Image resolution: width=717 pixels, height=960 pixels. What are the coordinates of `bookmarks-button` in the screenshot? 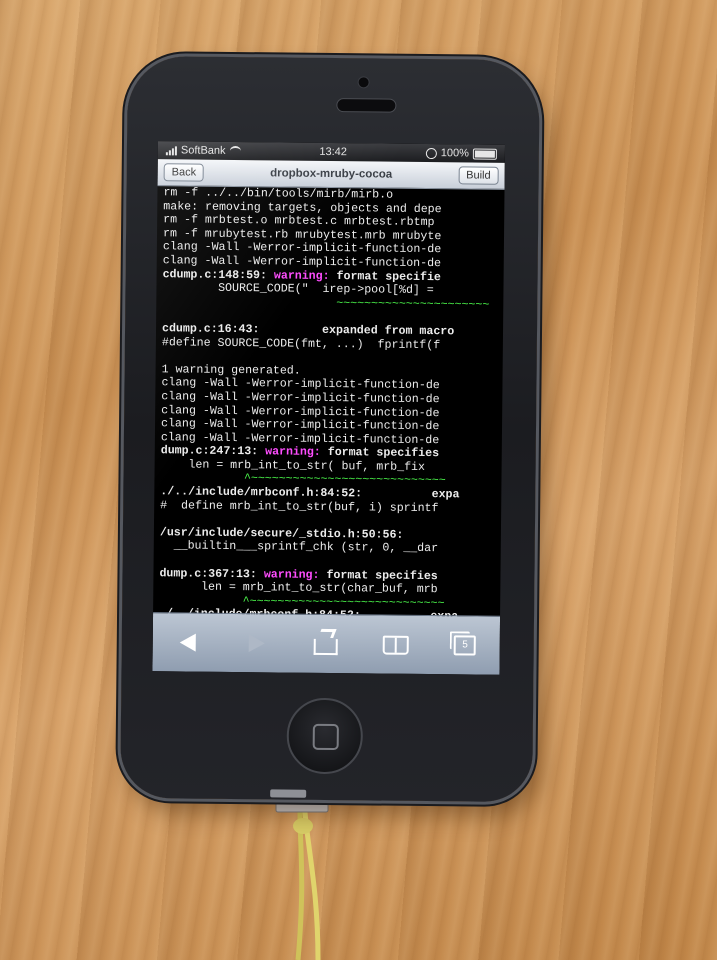 It's located at (395, 645).